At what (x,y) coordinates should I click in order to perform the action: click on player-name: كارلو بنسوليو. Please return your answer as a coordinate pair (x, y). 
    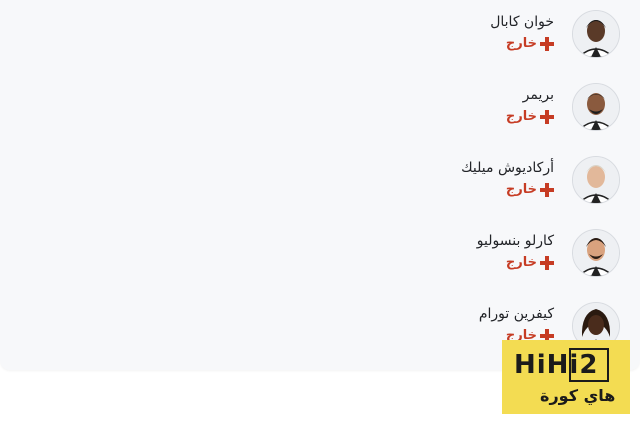
    Looking at the image, I should click on (515, 241).